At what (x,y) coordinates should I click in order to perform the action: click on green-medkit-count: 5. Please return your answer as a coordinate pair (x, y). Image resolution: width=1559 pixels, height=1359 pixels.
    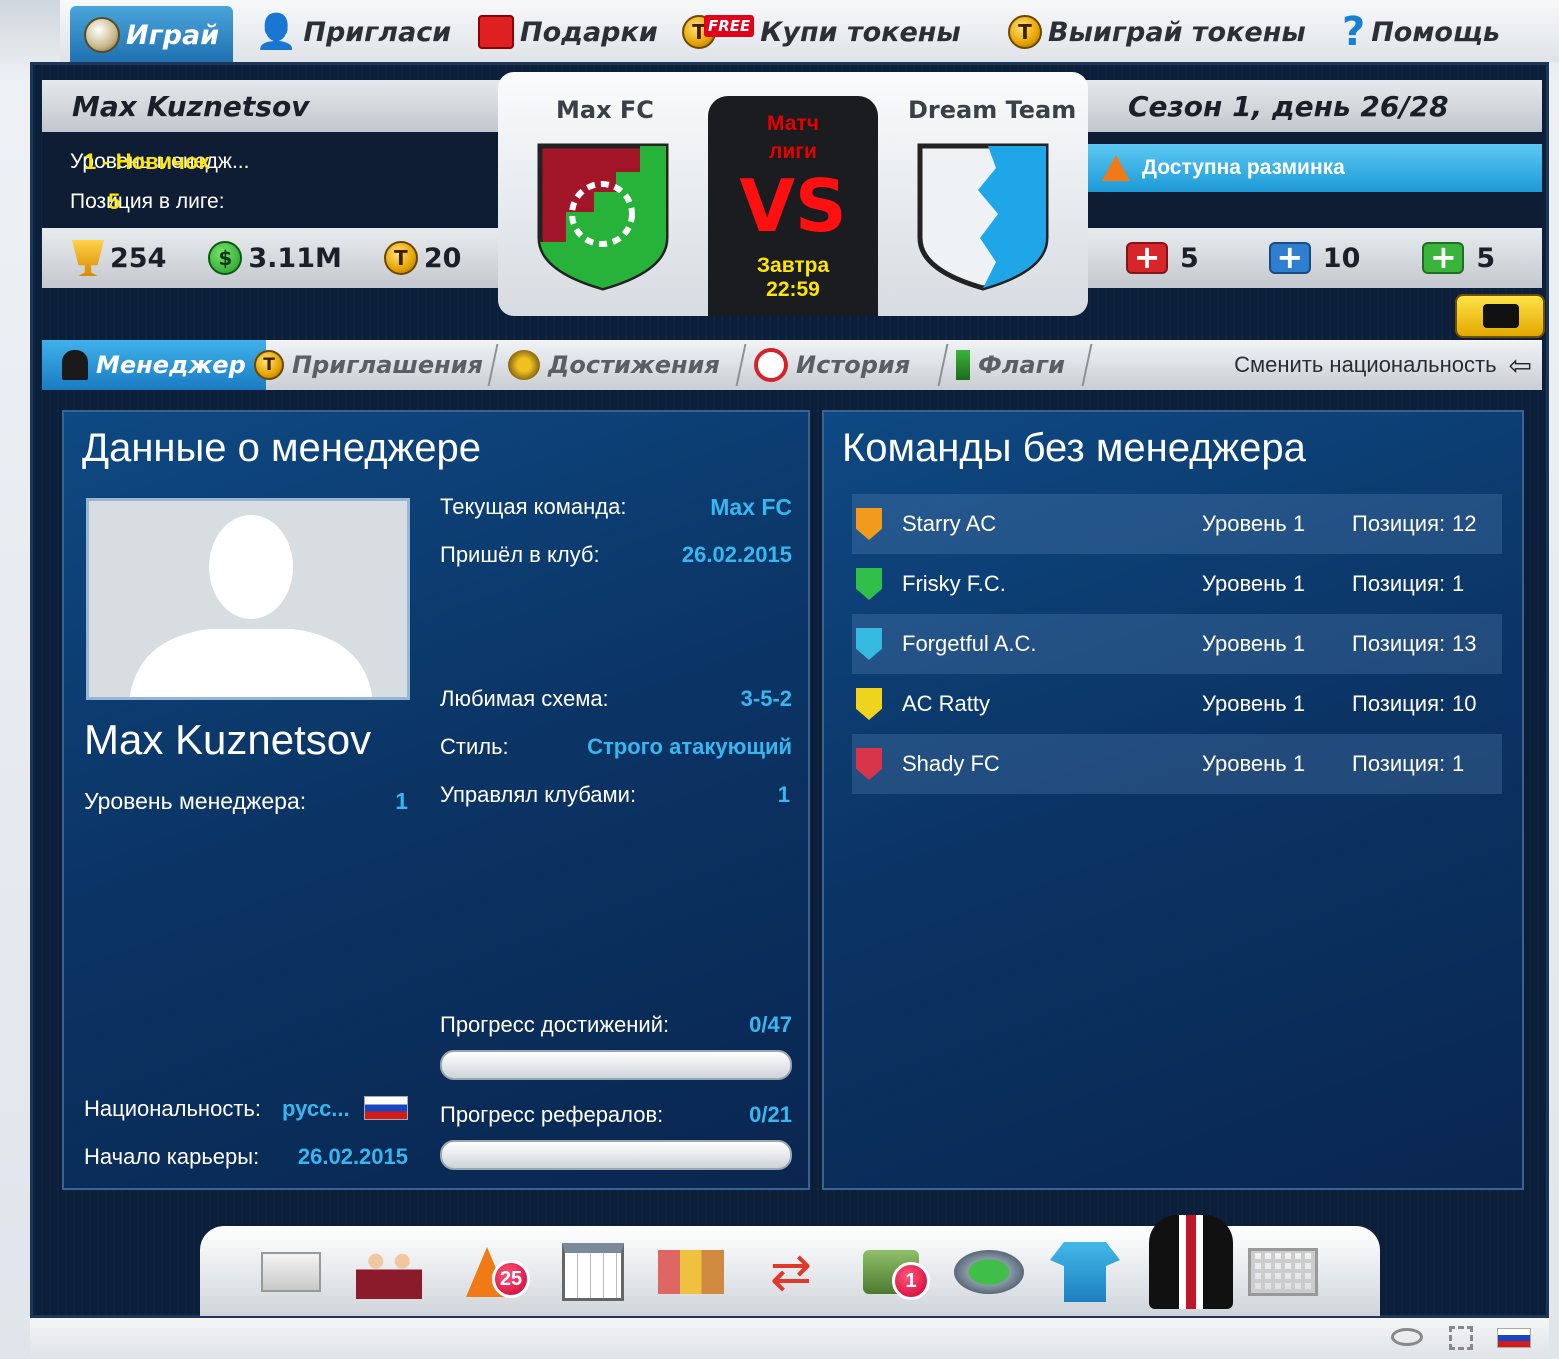
    Looking at the image, I should click on (1486, 258).